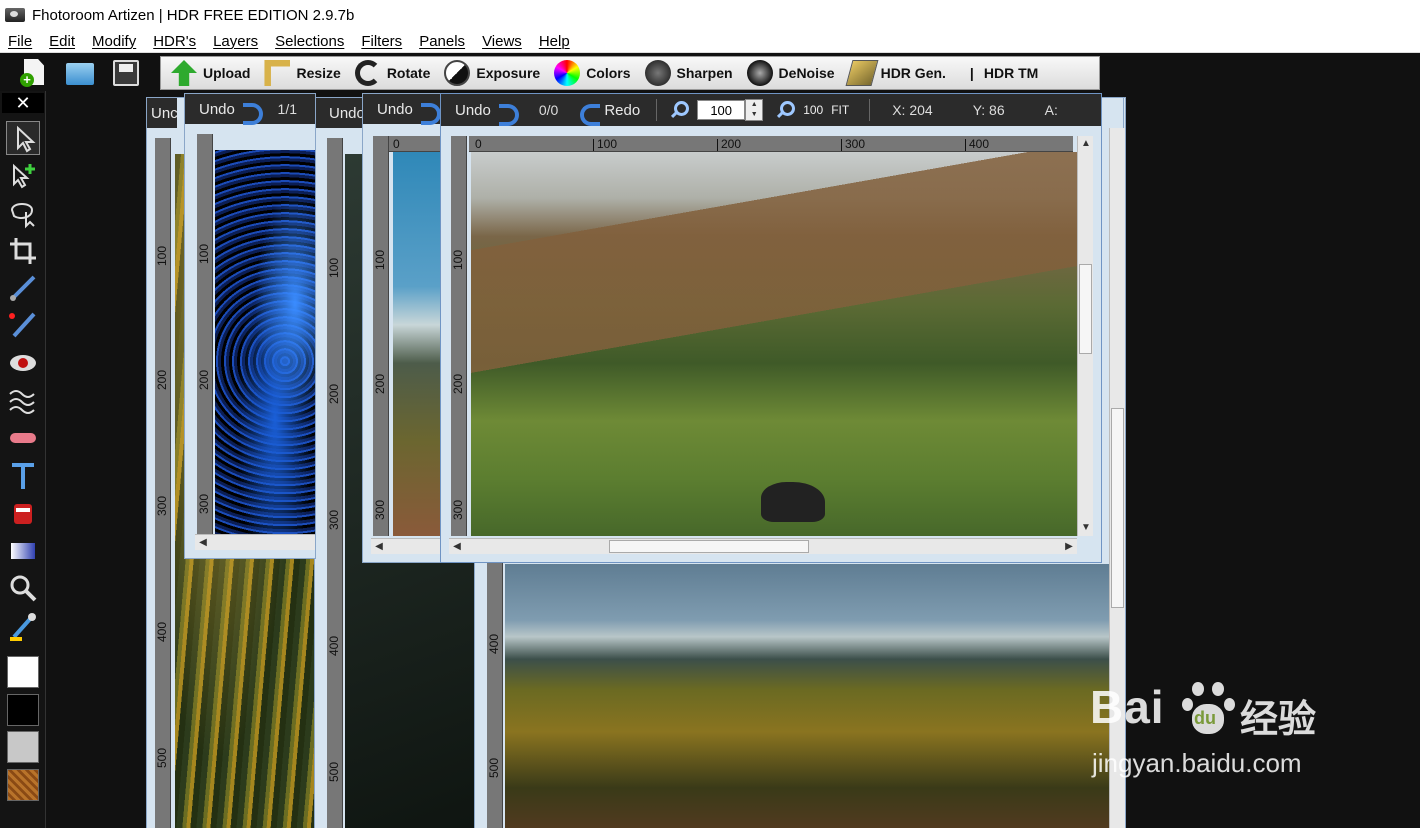 Image resolution: width=1420 pixels, height=828 pixels. What do you see at coordinates (913, 73) in the screenshot?
I see `hdr-gen-label: HDR Gen.` at bounding box center [913, 73].